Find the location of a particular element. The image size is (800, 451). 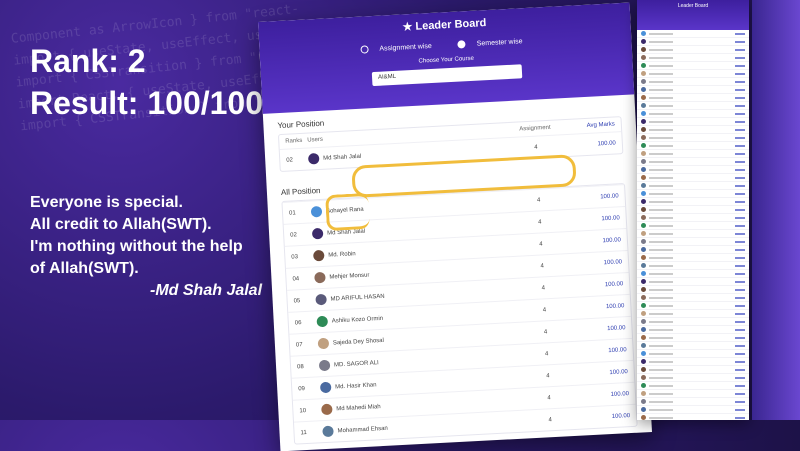

user-name: Md. Robin is located at coordinates (342, 254).